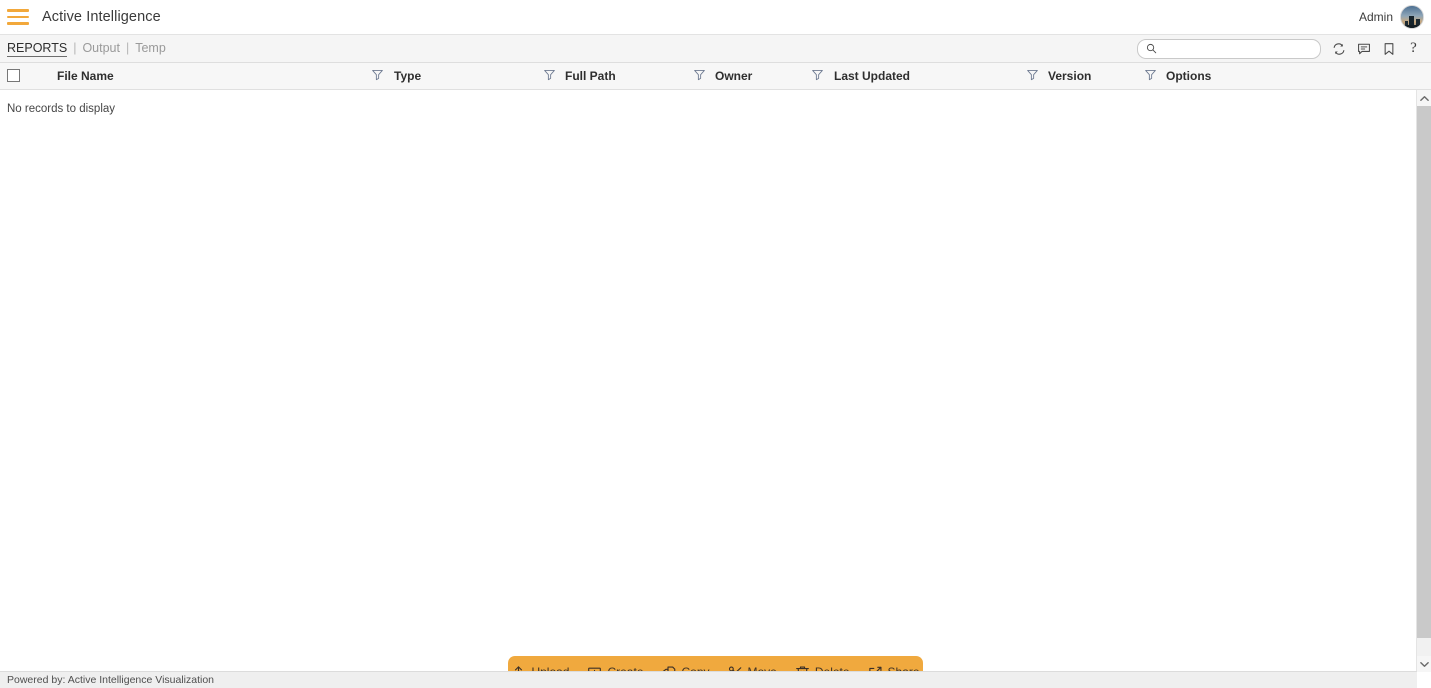  Describe the element at coordinates (13, 75) in the screenshot. I see `select-all-checkbox` at that location.